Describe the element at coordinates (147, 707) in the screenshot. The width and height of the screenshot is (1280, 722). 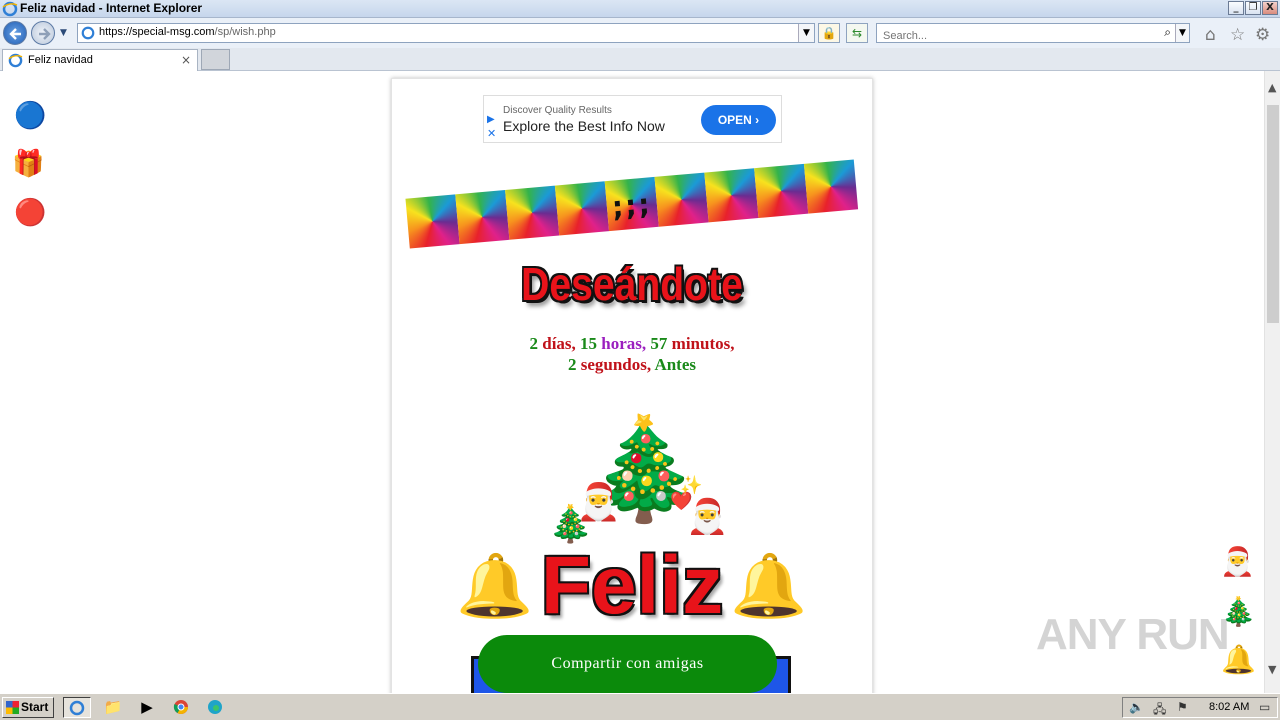
I see `taskbar-media-player-icon: ▶` at that location.